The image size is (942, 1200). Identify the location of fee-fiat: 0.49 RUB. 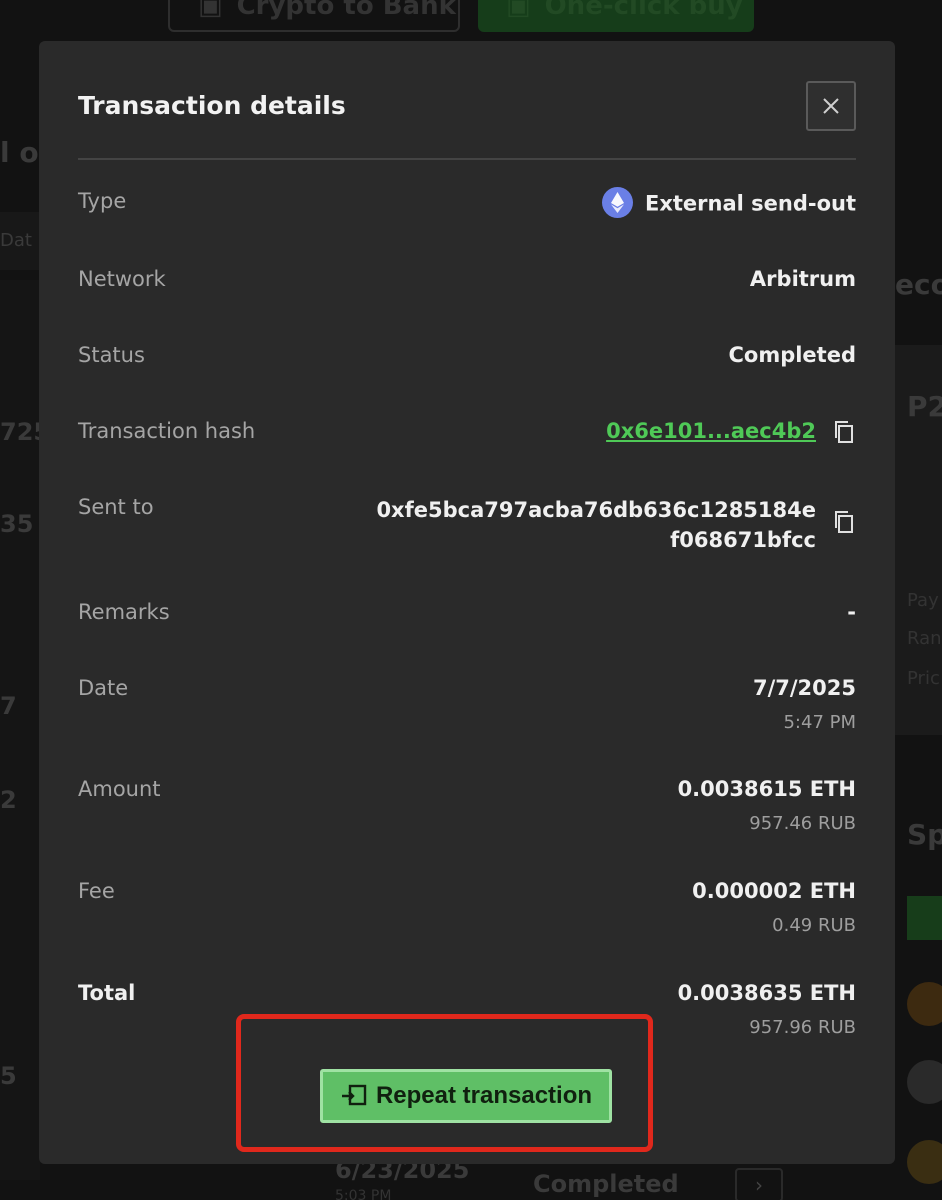
(814, 925).